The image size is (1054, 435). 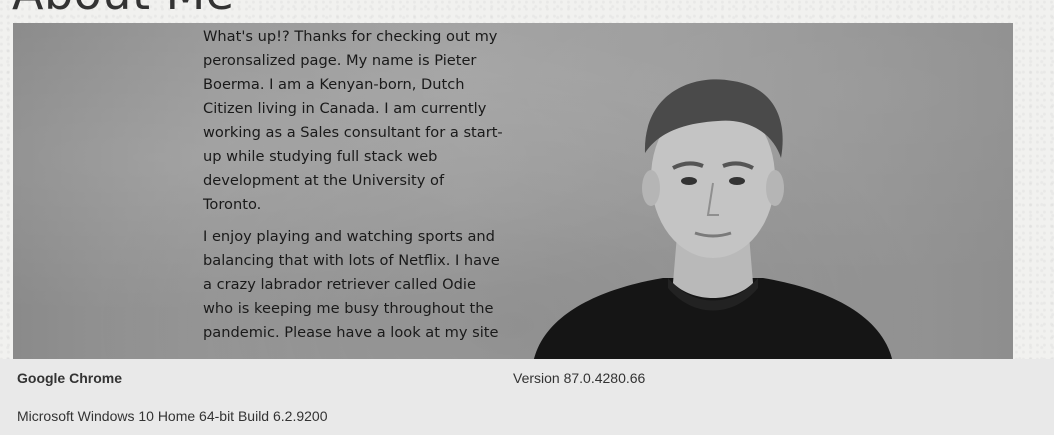 I want to click on browser-name: Google Chrome, so click(x=70, y=378).